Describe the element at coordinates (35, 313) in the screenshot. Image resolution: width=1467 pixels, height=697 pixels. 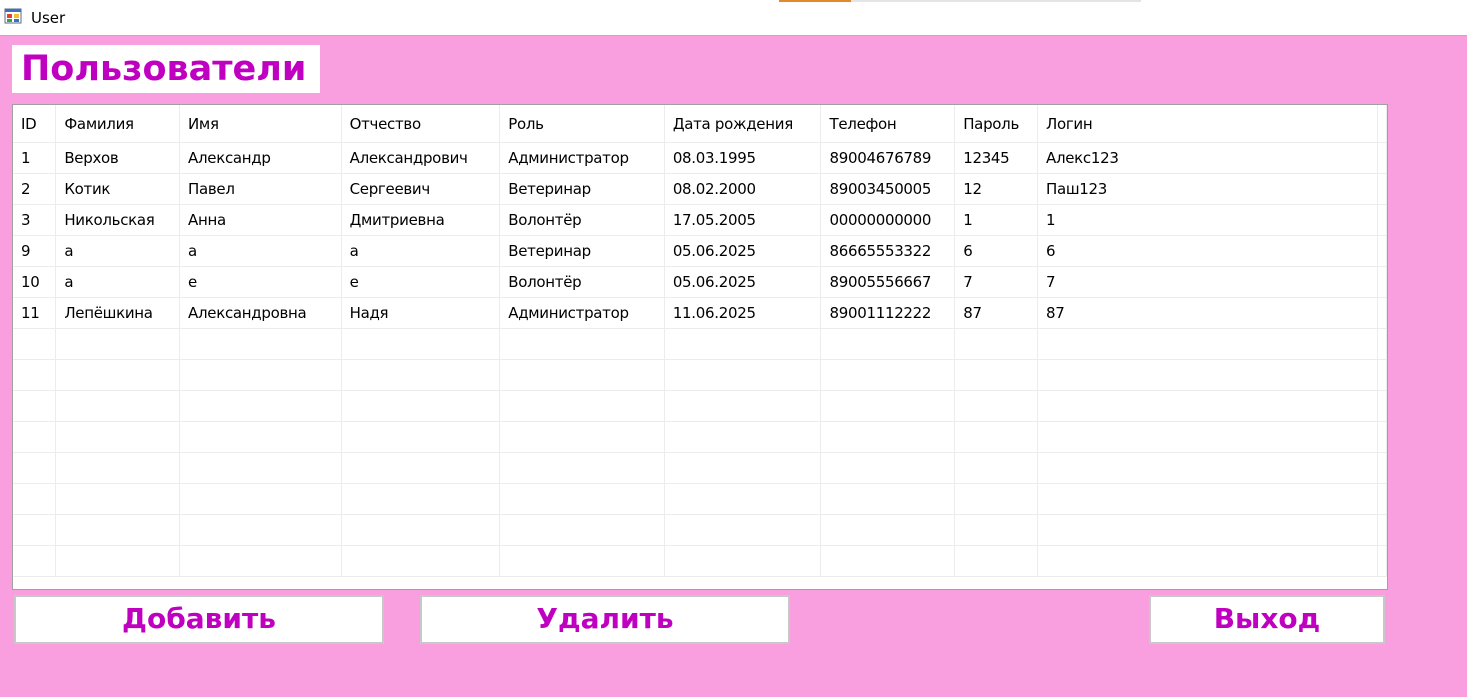
I see `table-cell: 11` at that location.